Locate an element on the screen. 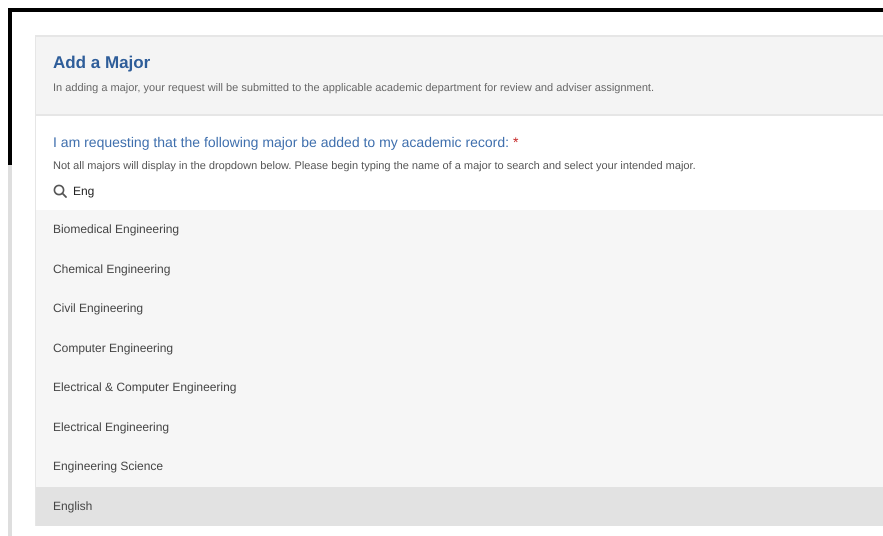 The height and width of the screenshot is (536, 883). question-label: I am requesting that the following major be added to my academic record: is located at coordinates (281, 142).